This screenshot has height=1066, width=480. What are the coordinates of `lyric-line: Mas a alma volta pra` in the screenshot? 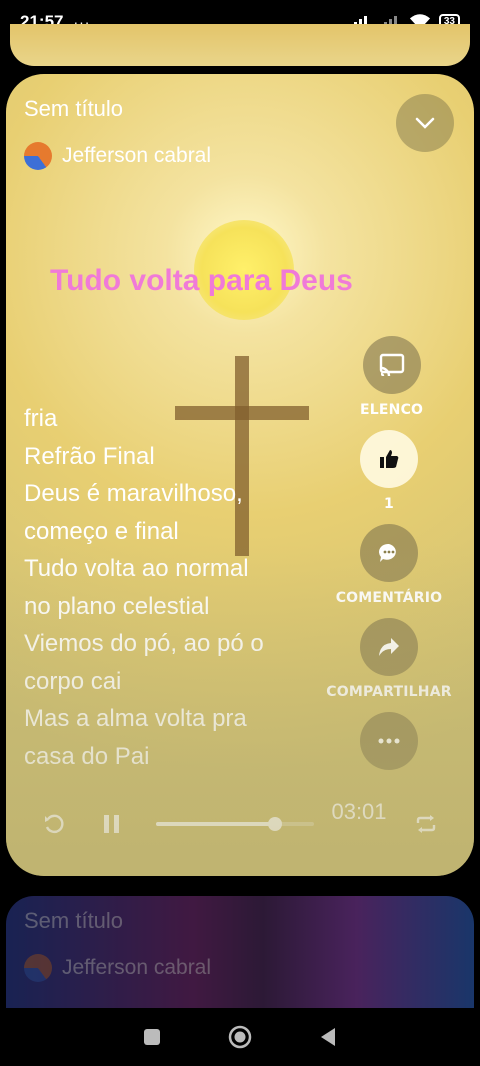 It's located at (135, 718).